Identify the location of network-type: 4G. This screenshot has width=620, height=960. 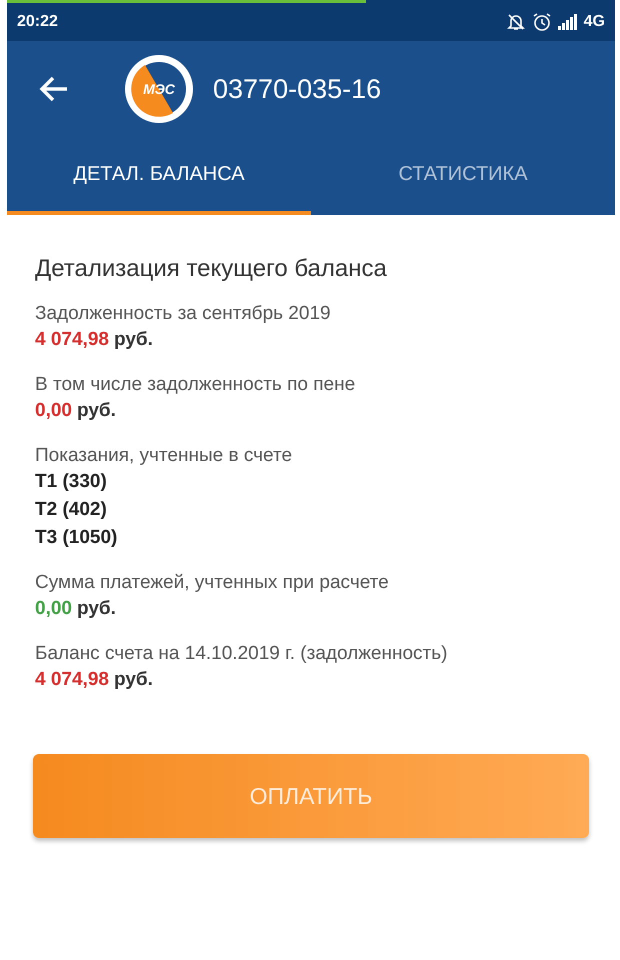
(594, 22).